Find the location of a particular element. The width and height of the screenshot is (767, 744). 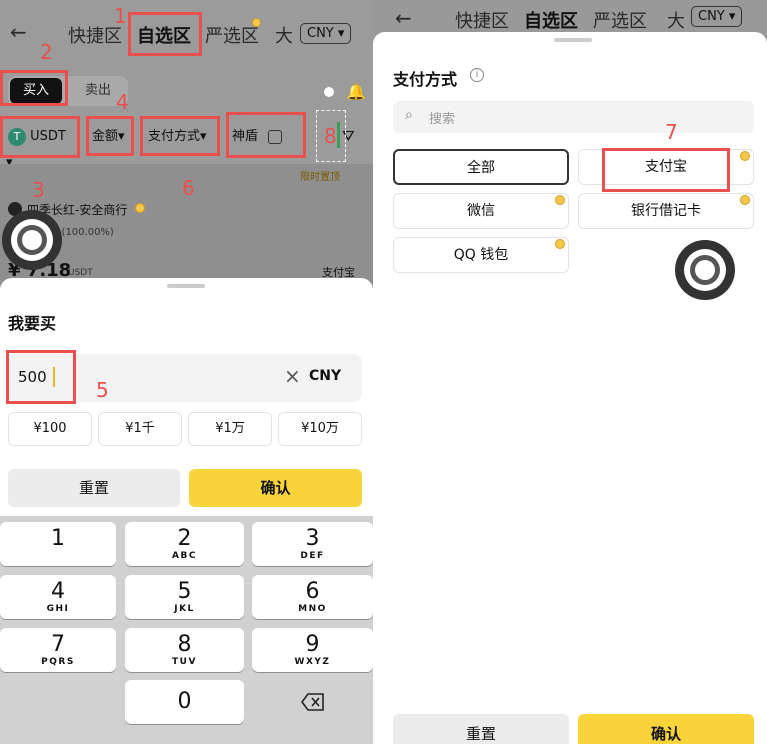

key-6: 6 MNO is located at coordinates (312, 597).